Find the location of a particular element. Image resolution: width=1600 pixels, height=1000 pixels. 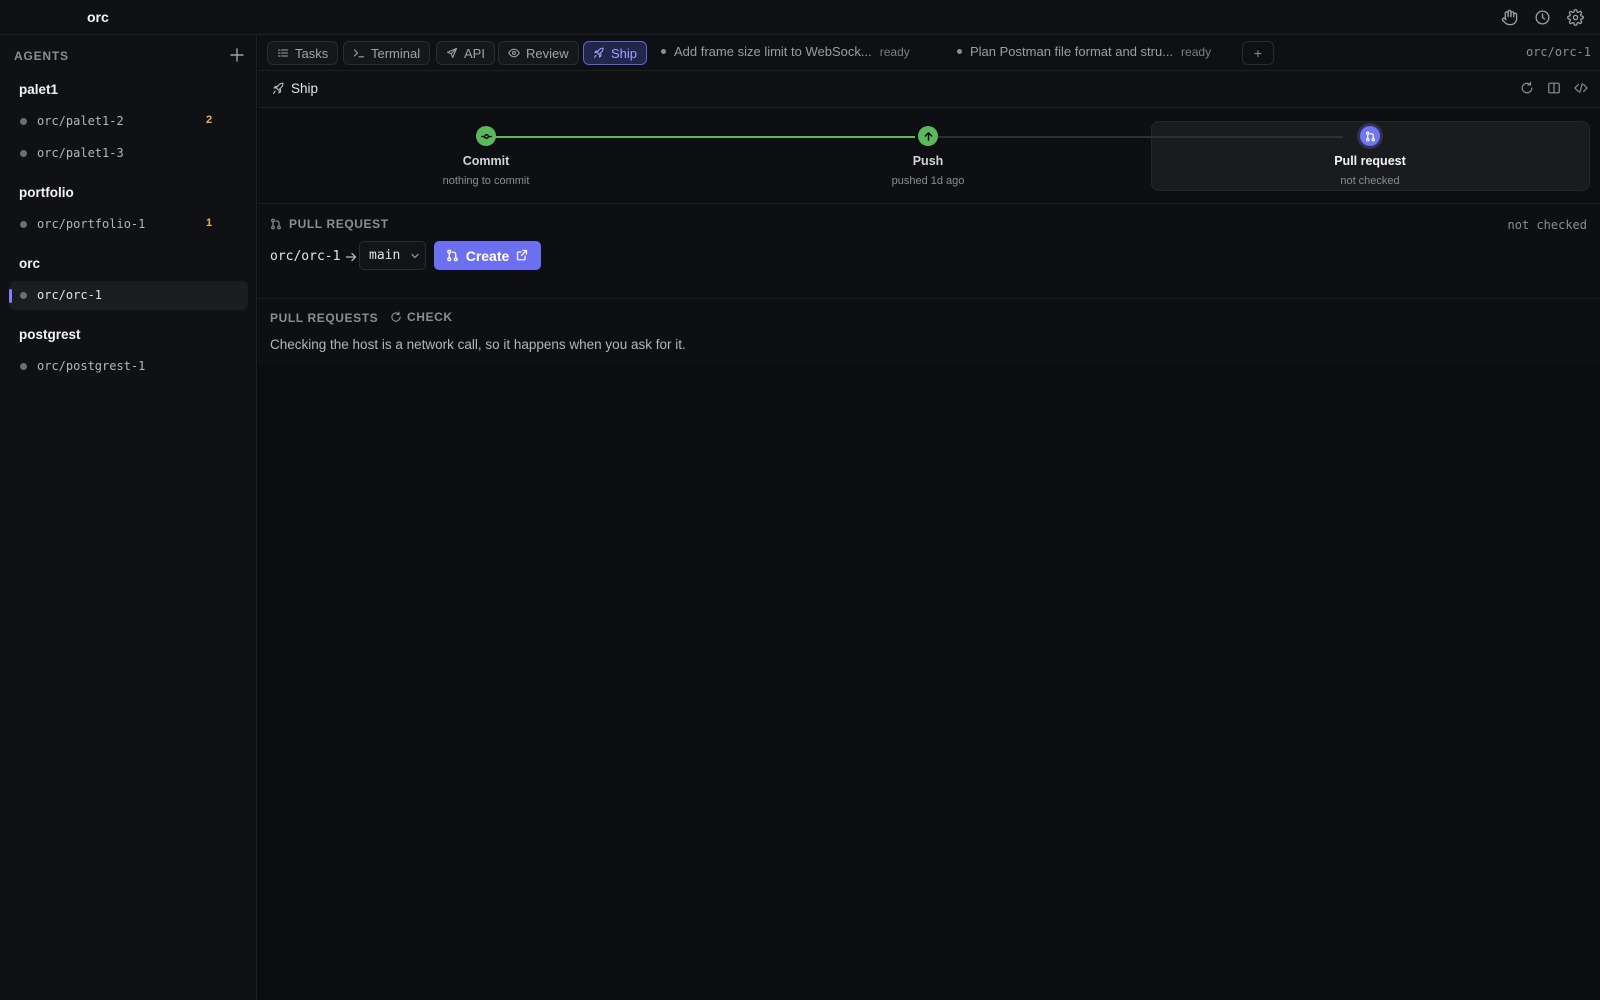

stage-subtitle-pull-request: not checked is located at coordinates (1370, 181).